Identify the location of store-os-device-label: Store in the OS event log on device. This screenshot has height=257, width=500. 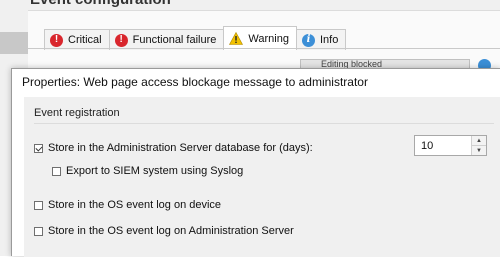
(135, 205).